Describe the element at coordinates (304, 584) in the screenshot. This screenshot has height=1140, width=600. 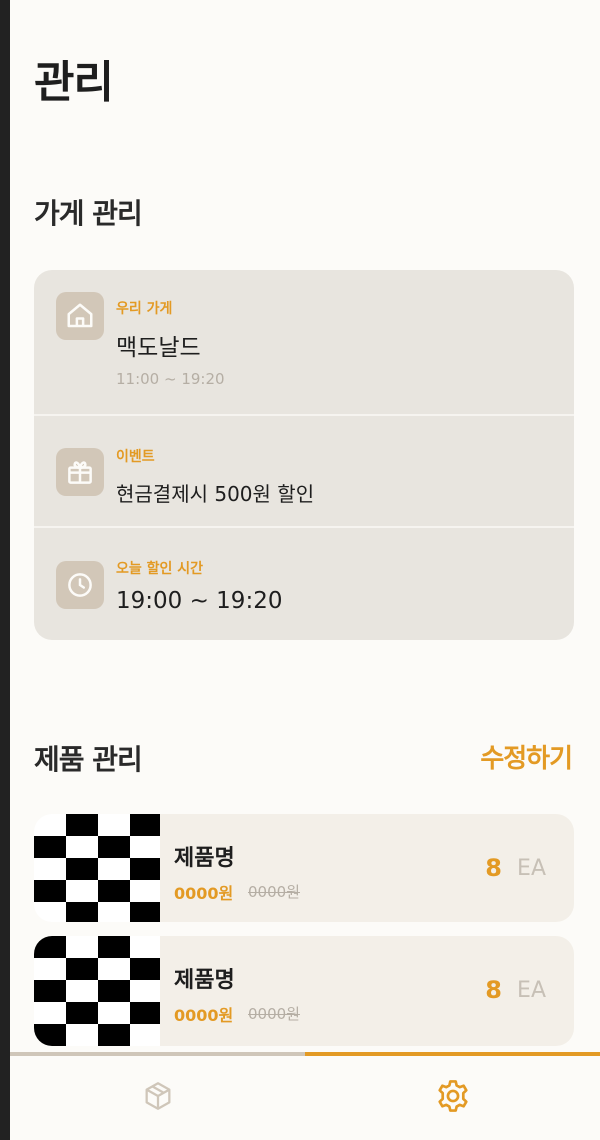
I see `store-row-discount-time: 오늘 할인 시간 19:00 ~ 19:20` at that location.